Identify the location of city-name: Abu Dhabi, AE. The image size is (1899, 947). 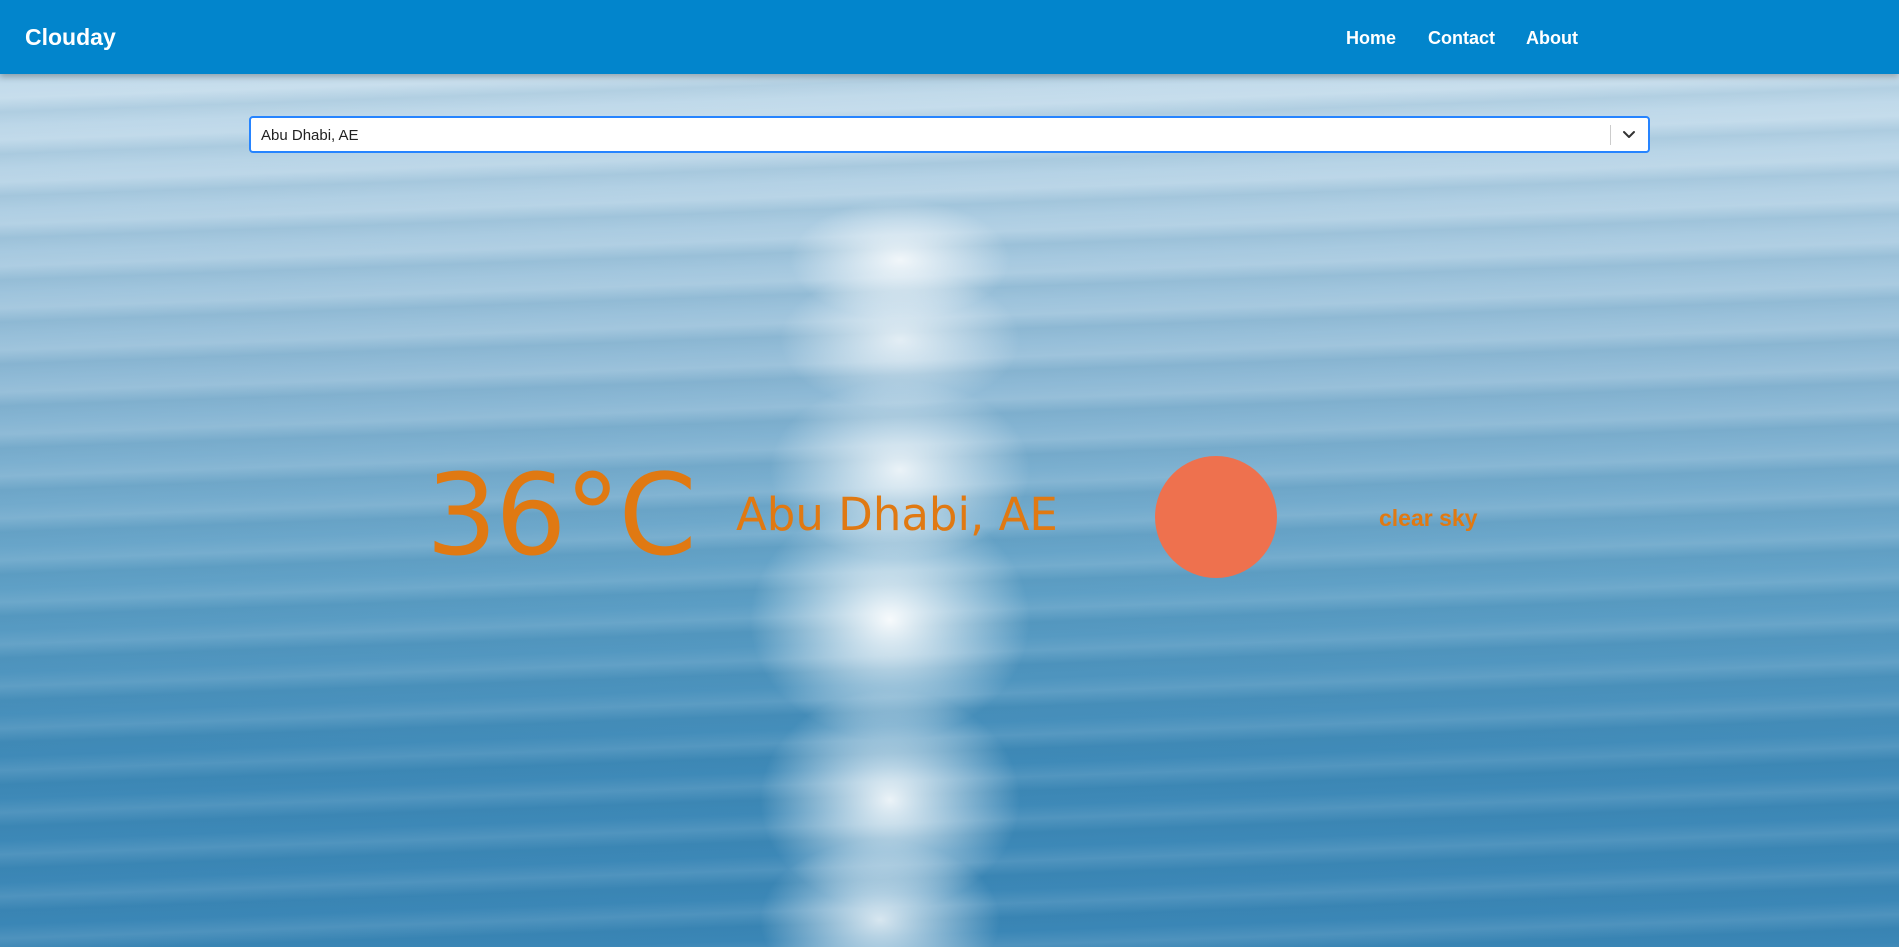
(897, 514).